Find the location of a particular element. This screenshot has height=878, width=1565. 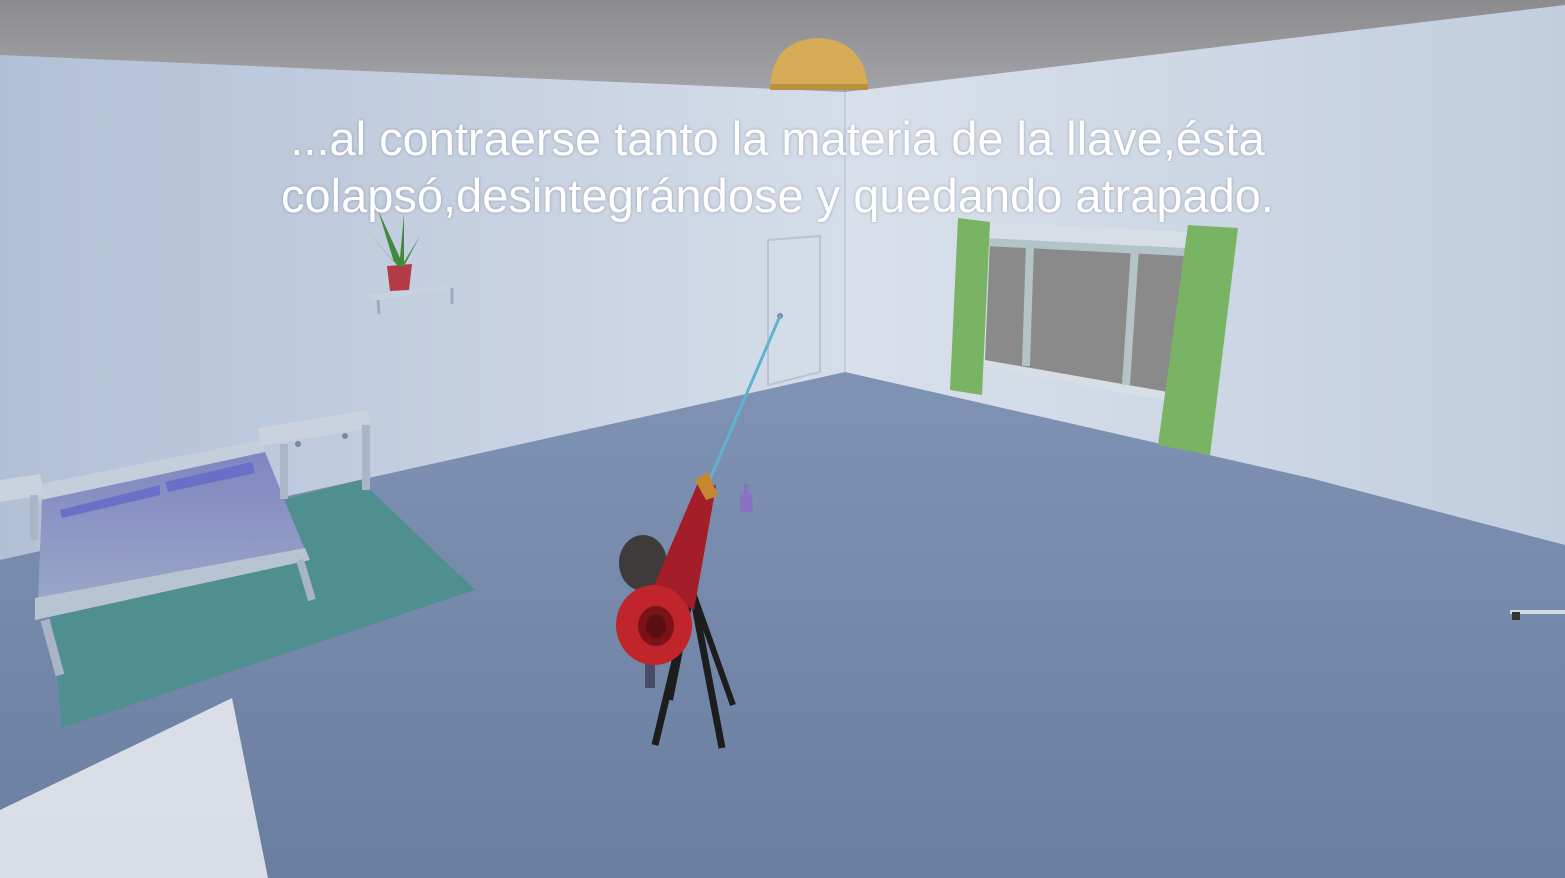

door is located at coordinates (794, 310).